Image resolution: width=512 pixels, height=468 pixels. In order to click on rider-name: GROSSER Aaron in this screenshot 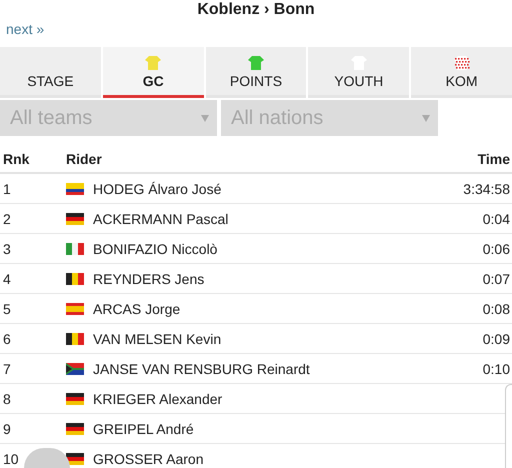, I will do `click(148, 458)`.